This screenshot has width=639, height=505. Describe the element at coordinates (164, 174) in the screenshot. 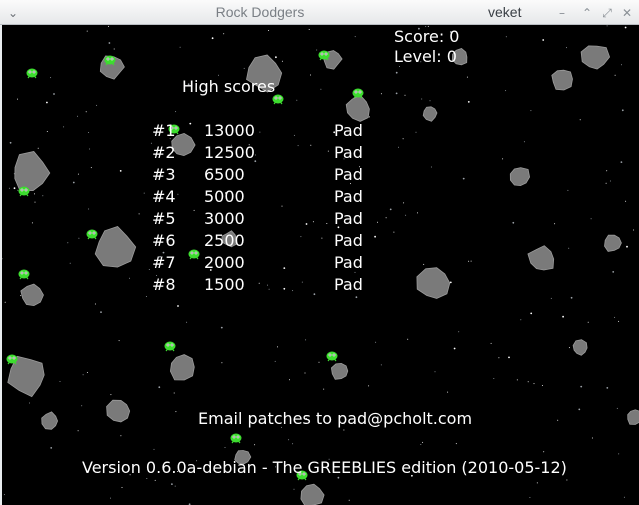

I see `high-score-rank: #3` at that location.